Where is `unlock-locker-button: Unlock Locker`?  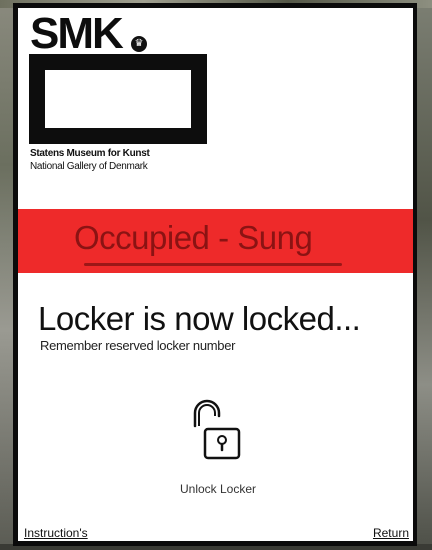 unlock-locker-button: Unlock Locker is located at coordinates (218, 450).